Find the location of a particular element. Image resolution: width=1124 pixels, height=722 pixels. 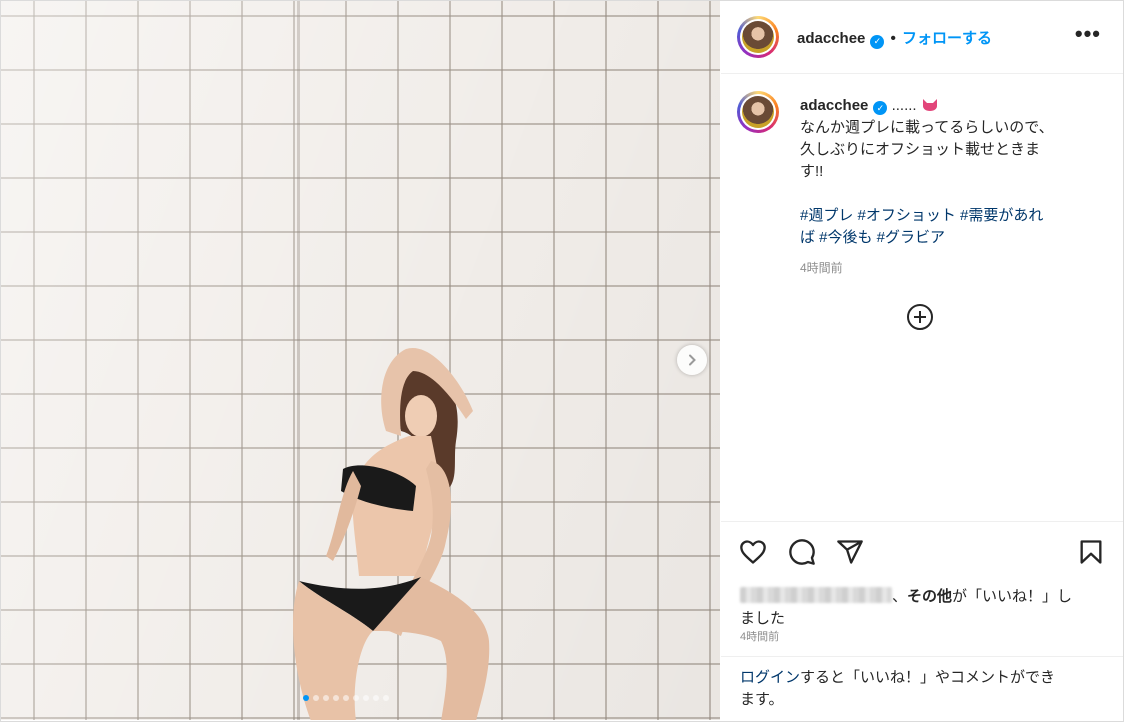

likes-summary: 、その他が「いいね！」し ました 4時間前 is located at coordinates (922, 615).